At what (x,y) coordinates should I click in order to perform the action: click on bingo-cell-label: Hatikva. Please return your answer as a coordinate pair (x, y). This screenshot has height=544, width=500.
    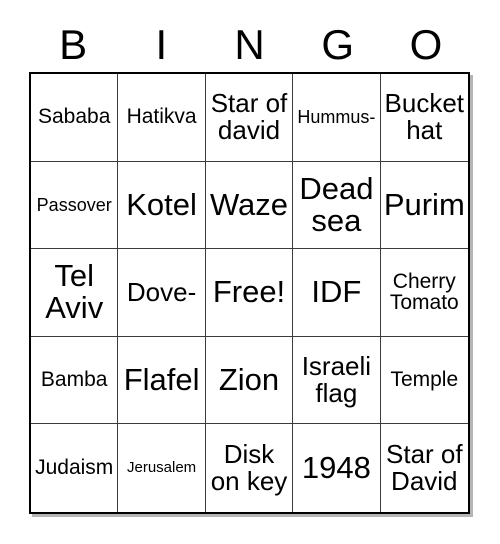
    Looking at the image, I should click on (161, 117).